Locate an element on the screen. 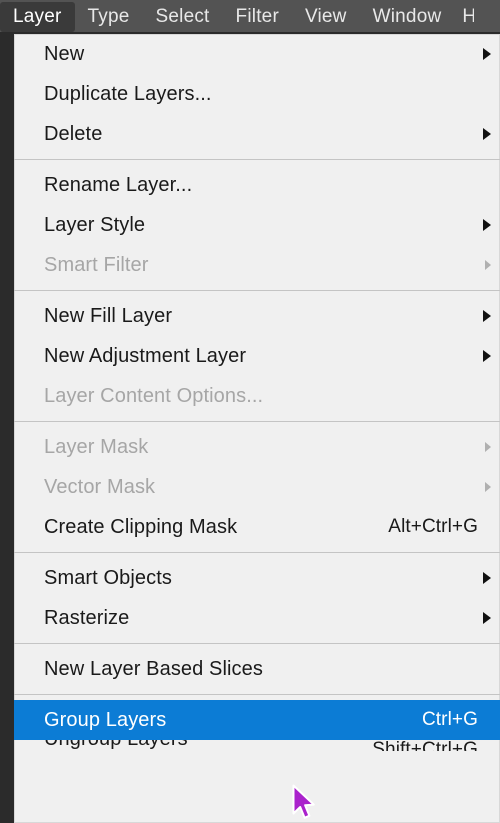  menubar-item-h: H is located at coordinates (464, 17).